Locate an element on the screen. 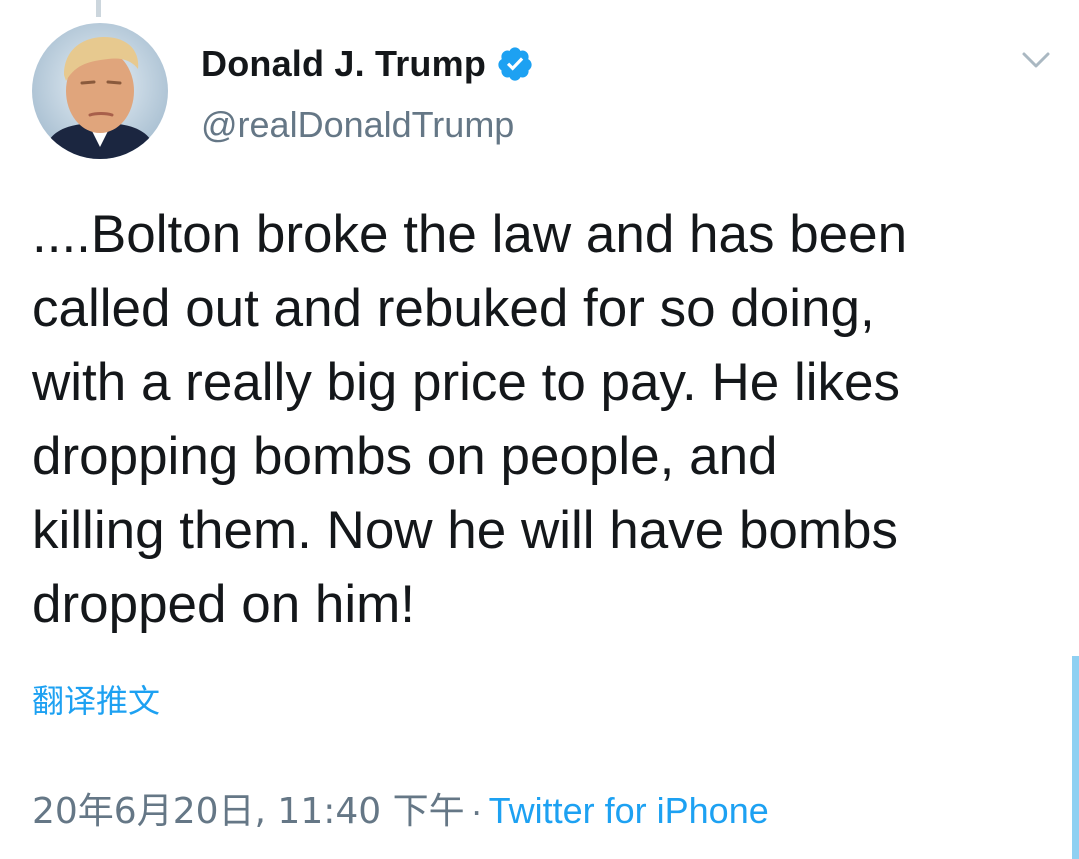 The image size is (1079, 859). thread-connector-line is located at coordinates (98, 8).